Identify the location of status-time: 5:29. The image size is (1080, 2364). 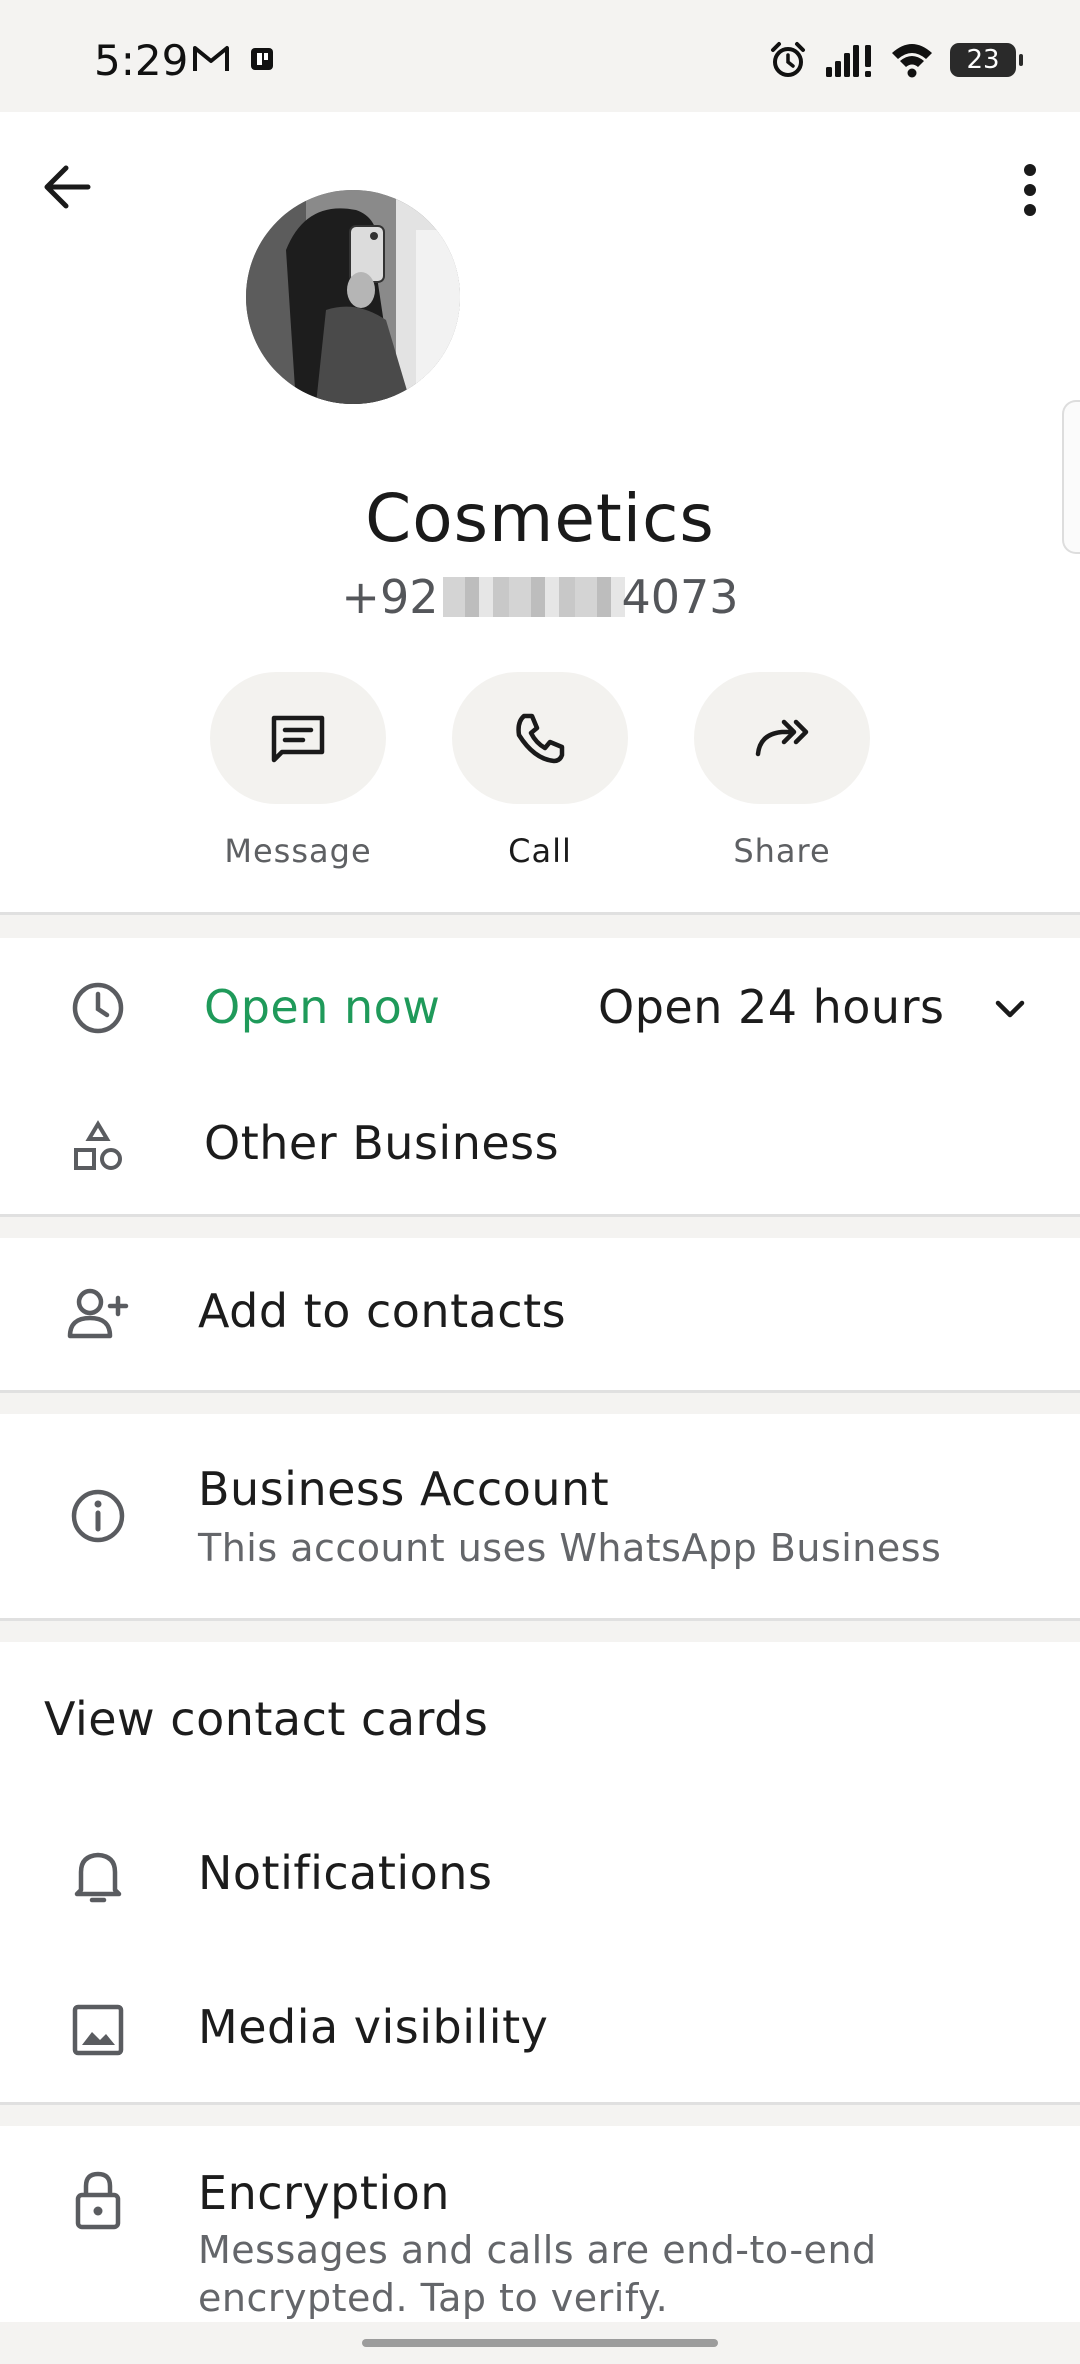
(141, 60).